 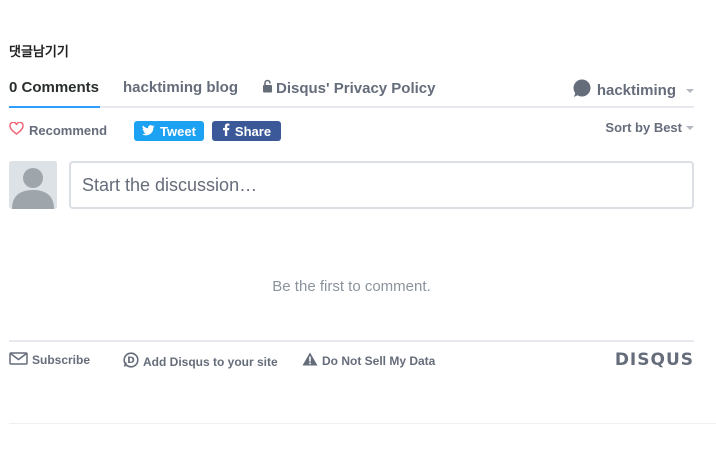 I want to click on privacy-policy-label: Disqus' Privacy Policy, so click(x=356, y=88).